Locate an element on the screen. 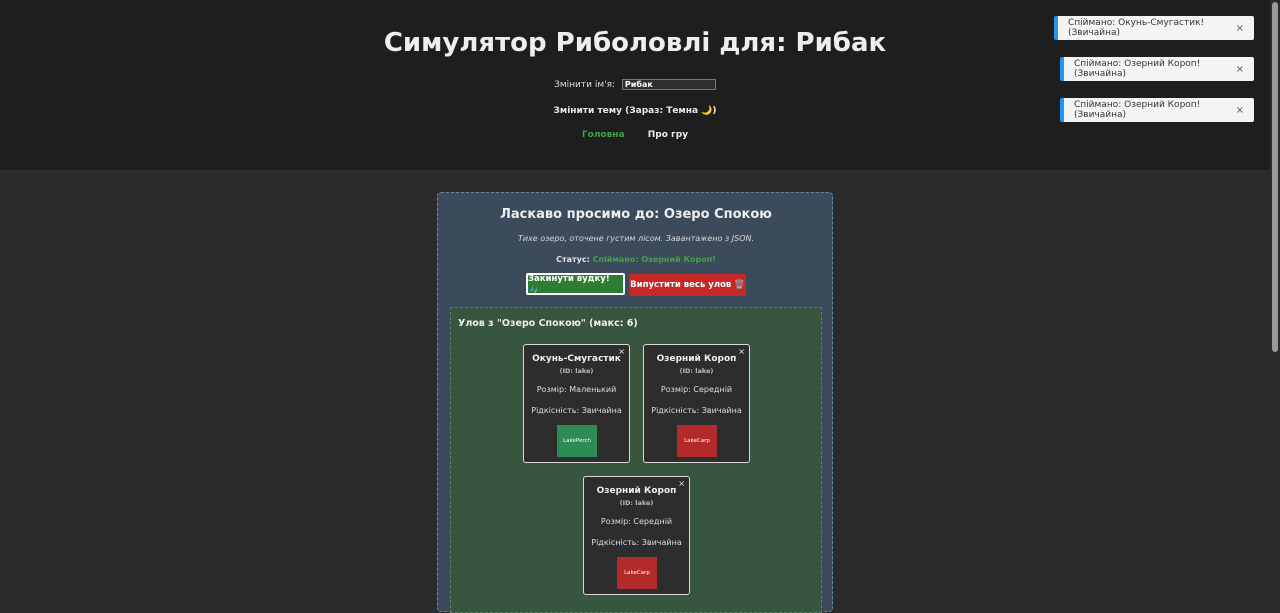 Image resolution: width=1280 pixels, height=613 pixels. fish-name: Окунь-Смугастик is located at coordinates (576, 359).